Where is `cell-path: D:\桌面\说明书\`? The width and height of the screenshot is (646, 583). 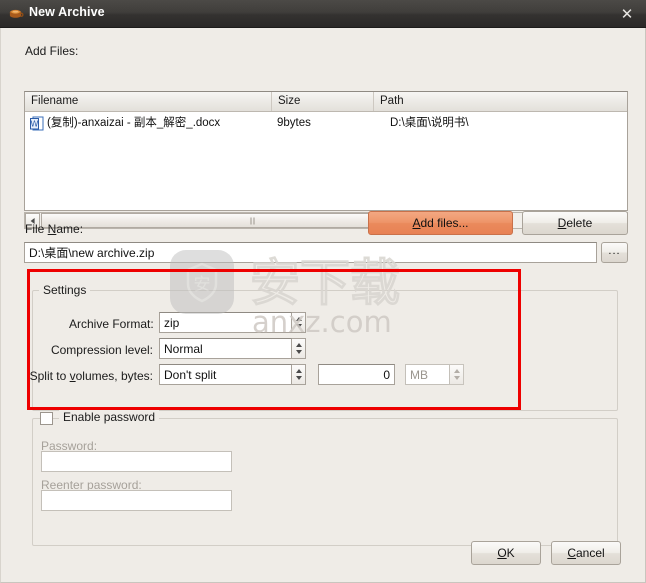 cell-path: D:\桌面\说明书\ is located at coordinates (429, 123).